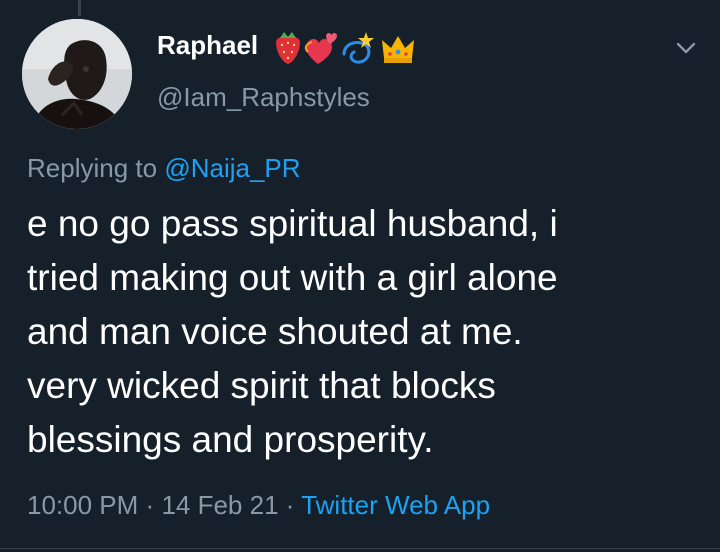  Describe the element at coordinates (92, 168) in the screenshot. I see `replying-to-label: Replying to` at that location.